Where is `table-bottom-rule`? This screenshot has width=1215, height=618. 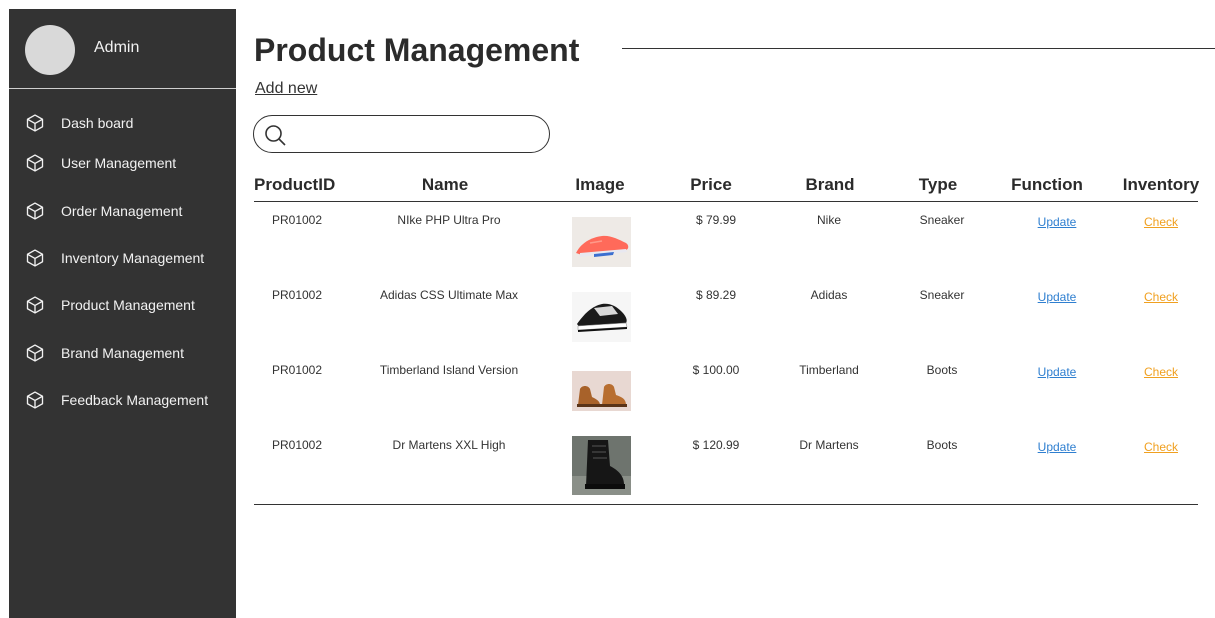 table-bottom-rule is located at coordinates (726, 504).